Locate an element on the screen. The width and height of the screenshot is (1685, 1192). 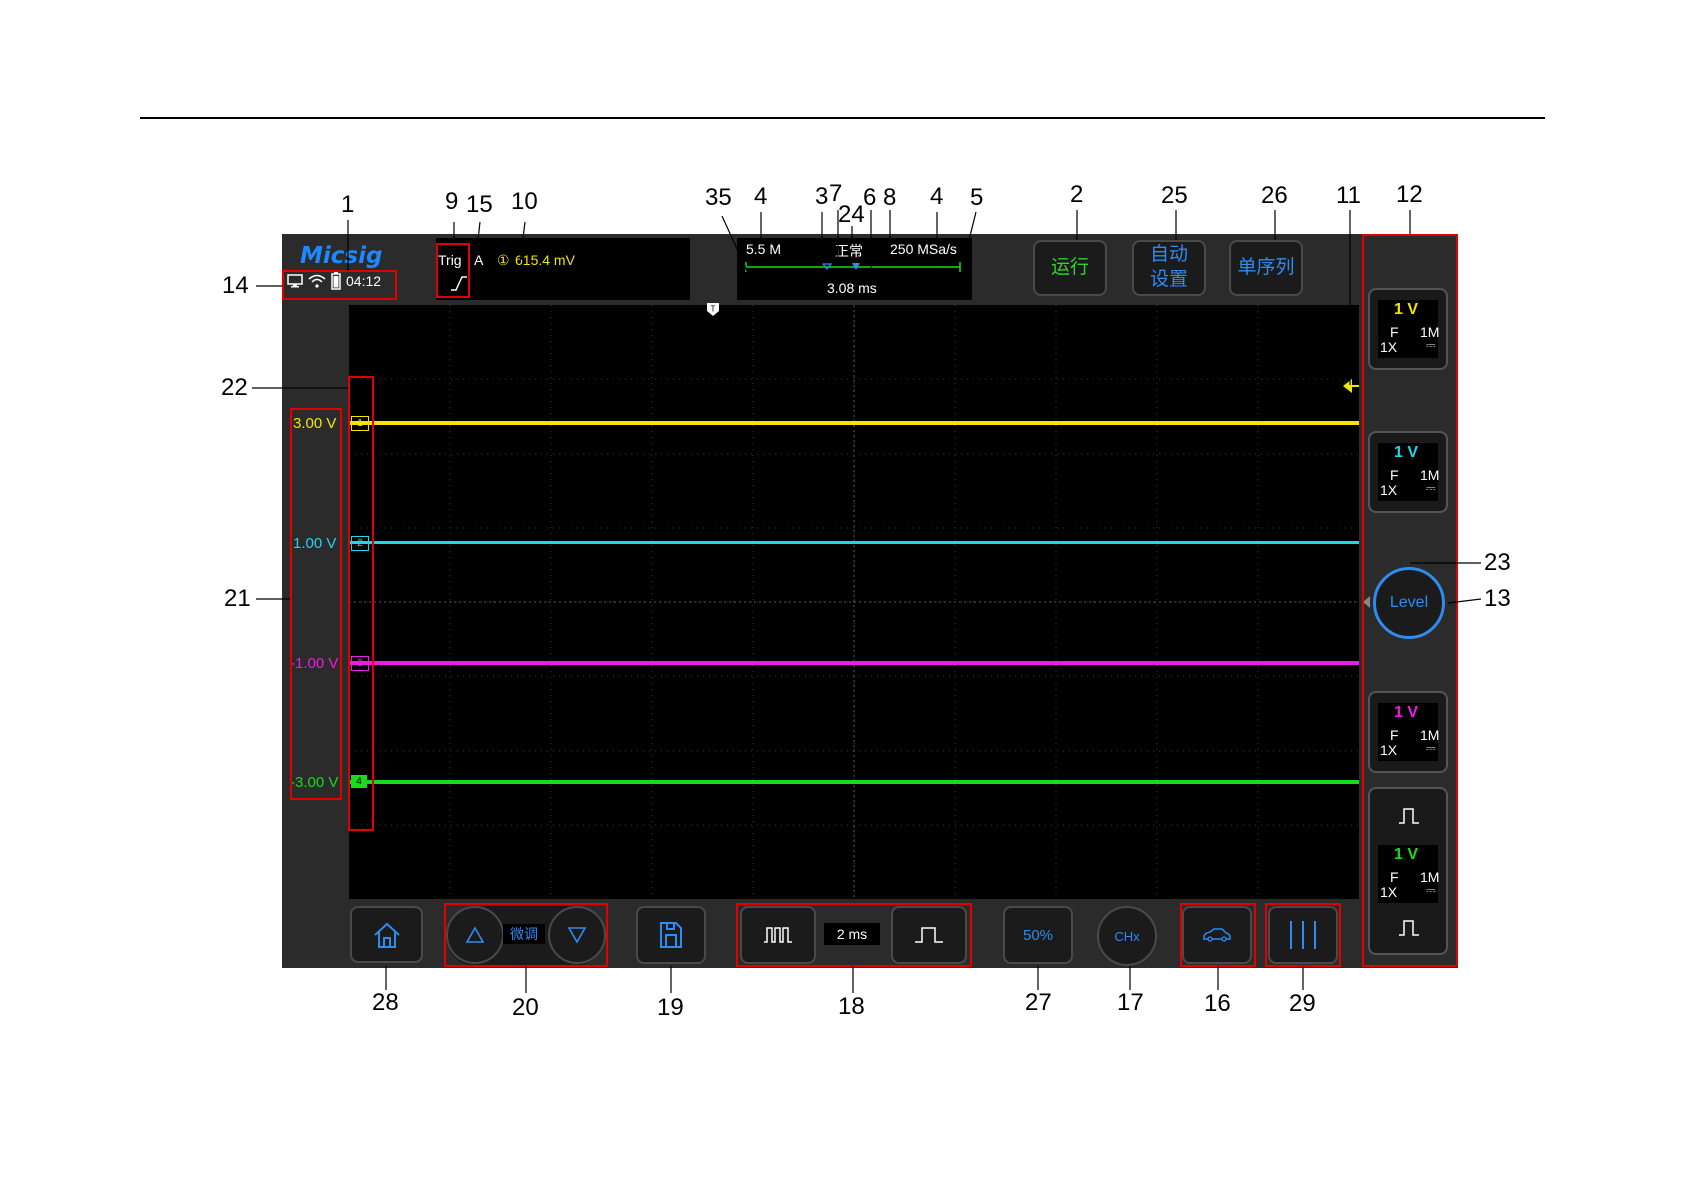
chx-button: CHx is located at coordinates (1127, 936).